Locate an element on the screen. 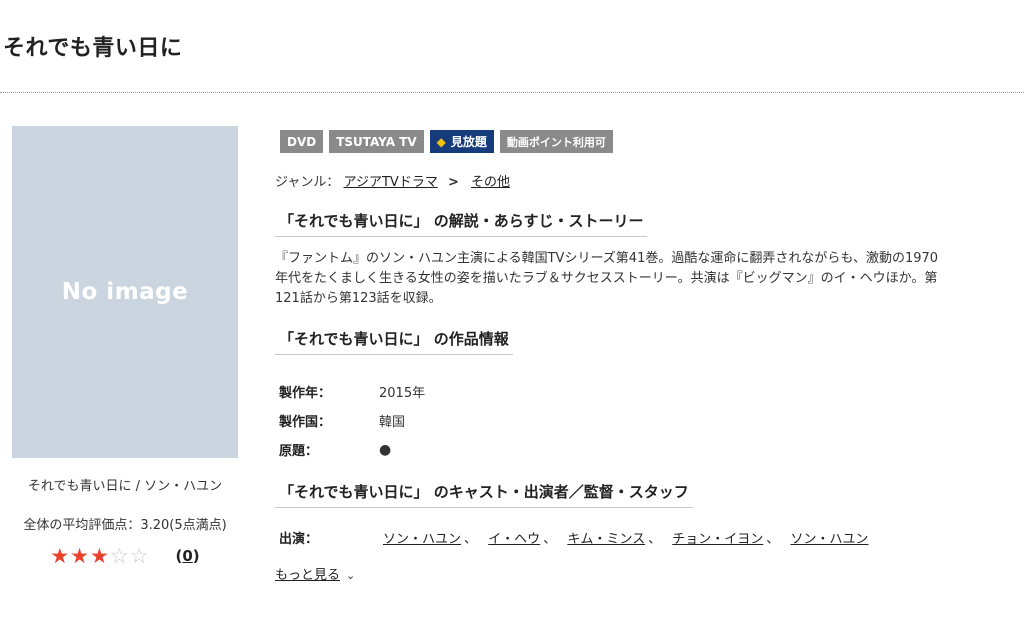 This screenshot has width=1024, height=628. info-label: 製作国： is located at coordinates (305, 422).